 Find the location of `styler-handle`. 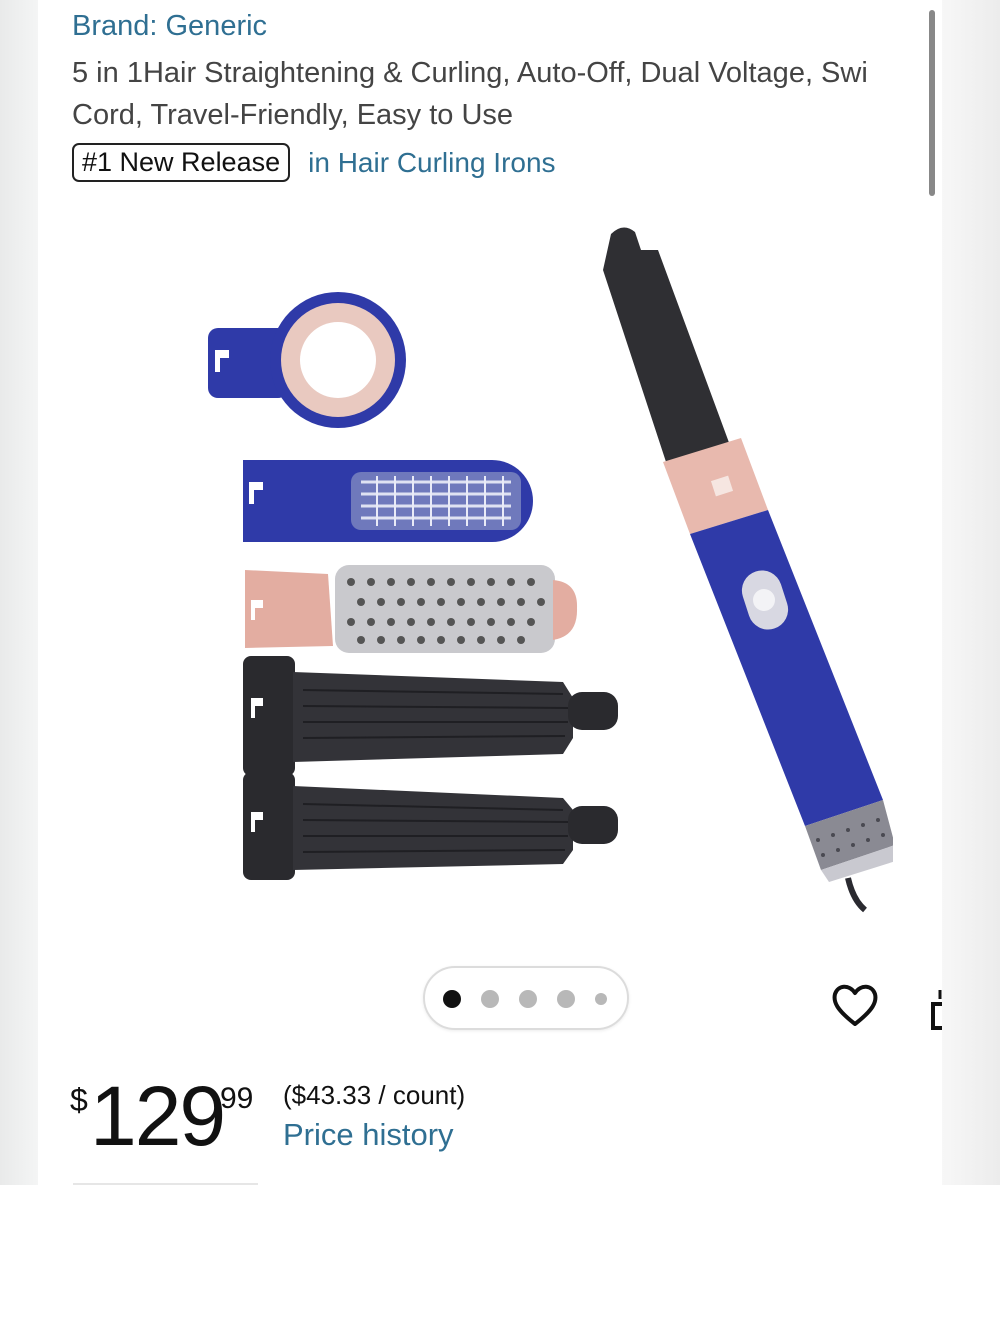

styler-handle is located at coordinates (748, 570).